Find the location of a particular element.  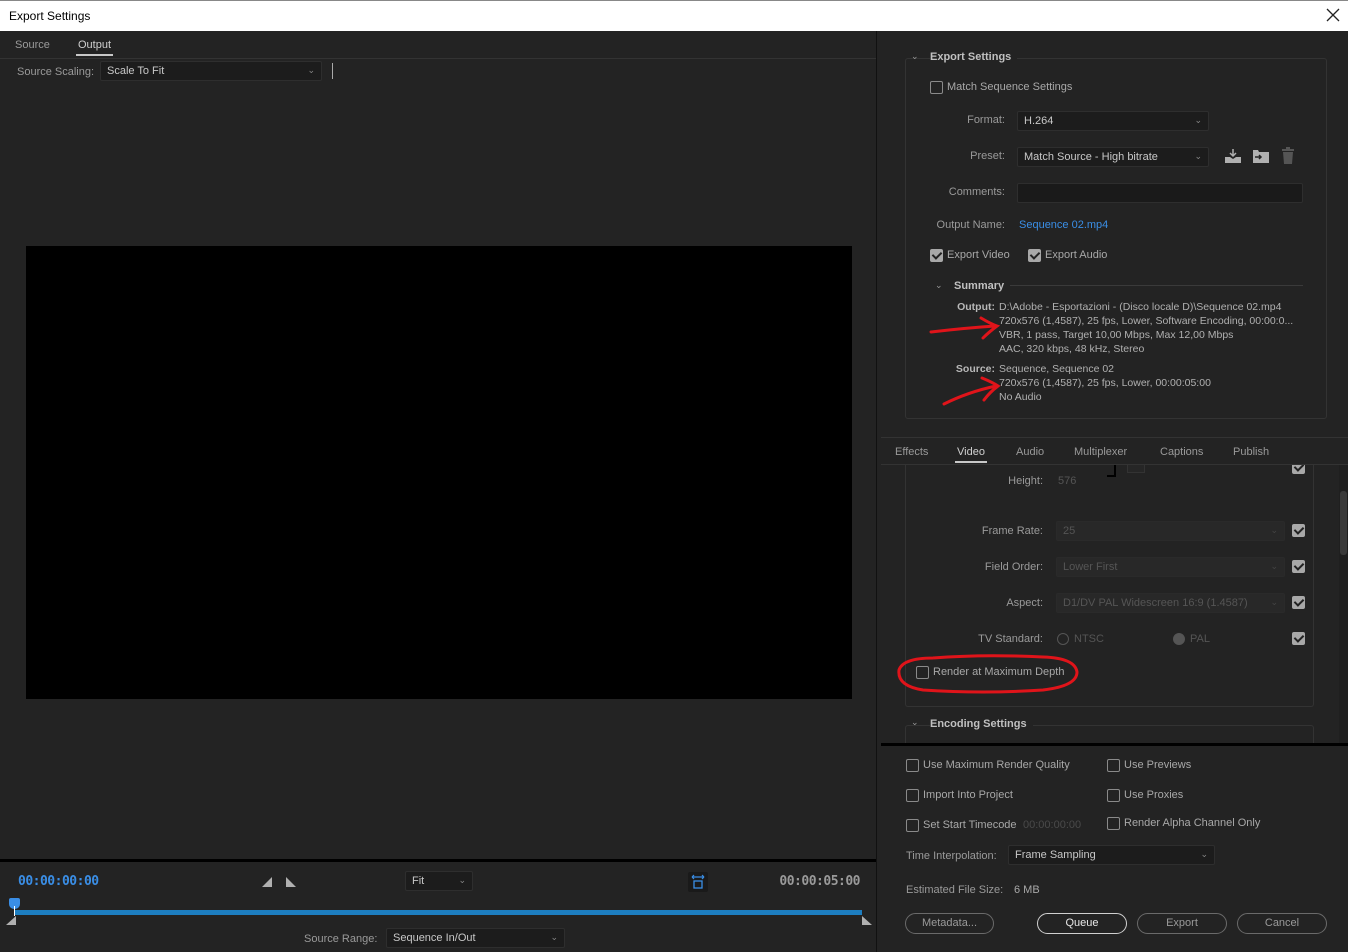

aspect-dropdown: D1/DV PAL Widescreen 16:9 (1.4587) ⌄ is located at coordinates (1170, 603).